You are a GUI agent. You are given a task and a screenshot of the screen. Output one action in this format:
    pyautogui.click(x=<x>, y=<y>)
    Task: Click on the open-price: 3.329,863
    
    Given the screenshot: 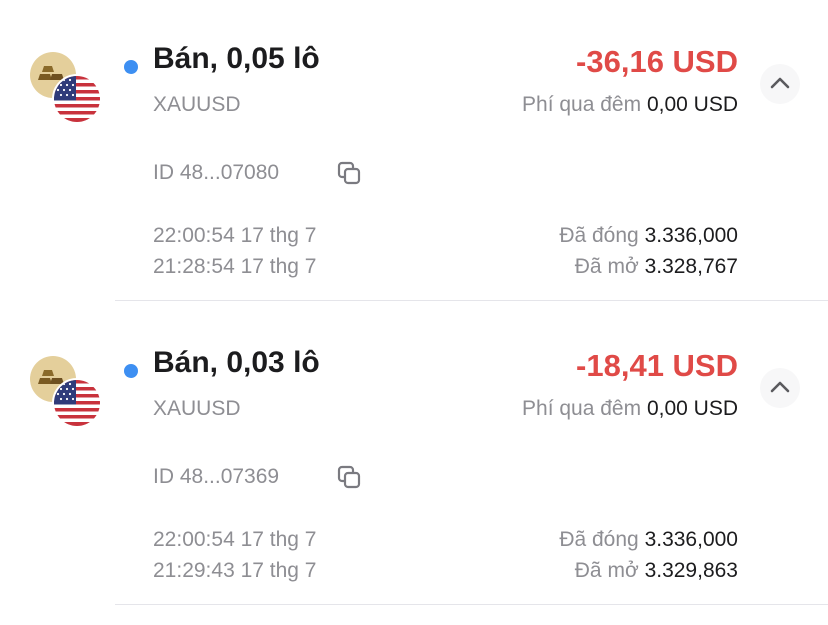 What is the action you would take?
    pyautogui.click(x=691, y=570)
    